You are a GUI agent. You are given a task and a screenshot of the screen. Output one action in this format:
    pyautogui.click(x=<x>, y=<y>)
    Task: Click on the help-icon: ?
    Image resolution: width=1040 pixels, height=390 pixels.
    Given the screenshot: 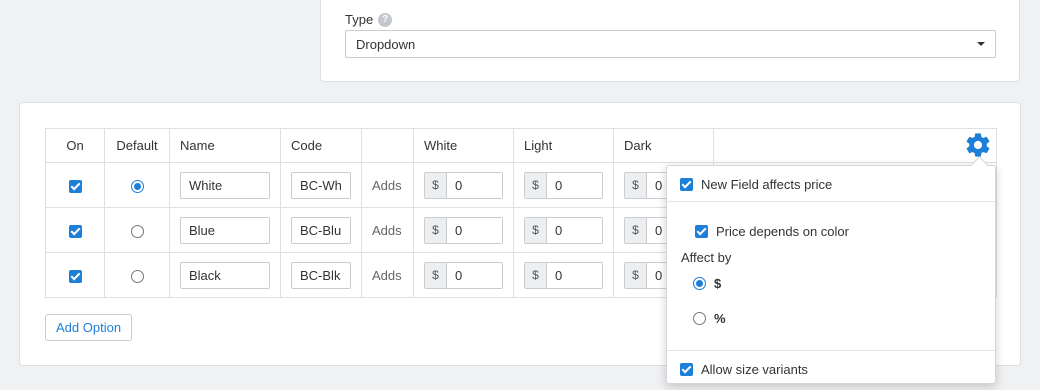 What is the action you would take?
    pyautogui.click(x=385, y=19)
    